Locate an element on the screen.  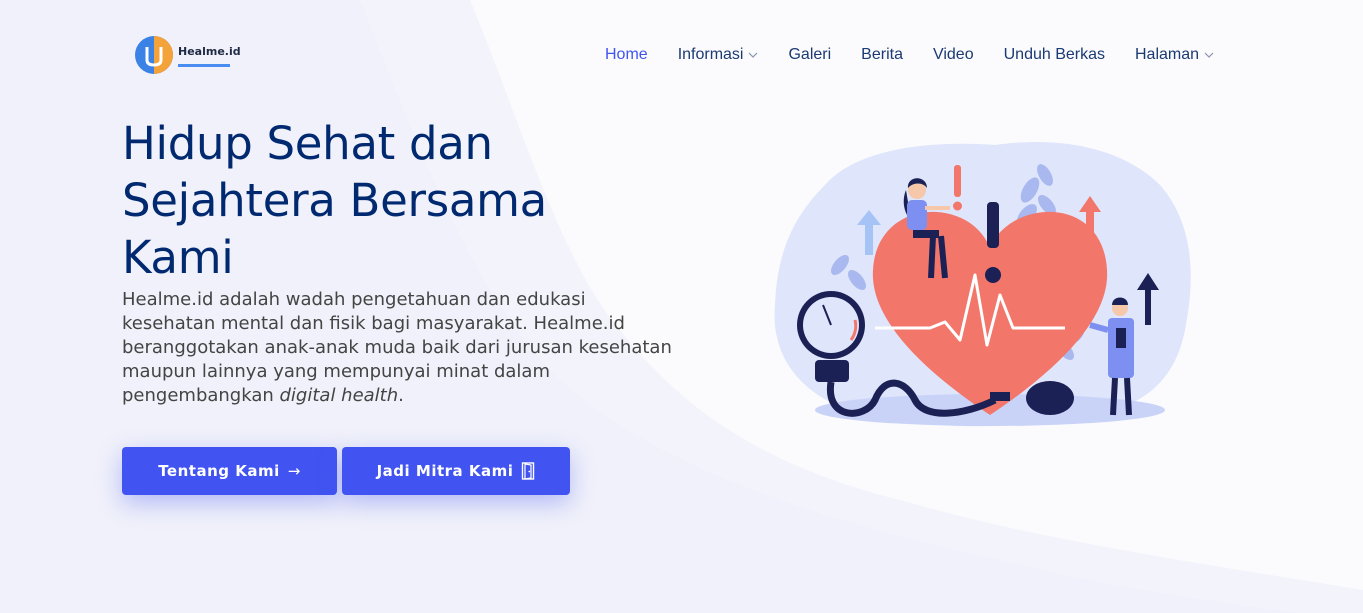
nav-item-video: Video is located at coordinates (953, 55).